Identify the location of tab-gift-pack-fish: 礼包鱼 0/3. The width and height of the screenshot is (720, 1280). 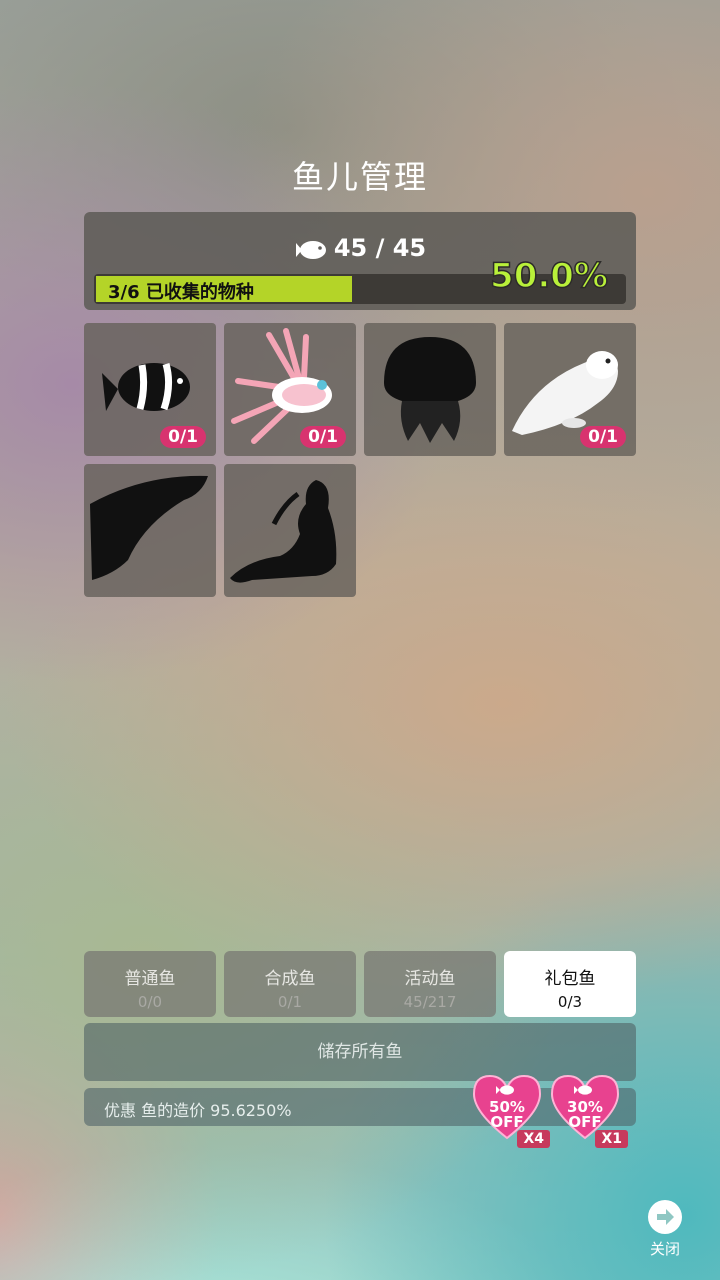
(570, 984).